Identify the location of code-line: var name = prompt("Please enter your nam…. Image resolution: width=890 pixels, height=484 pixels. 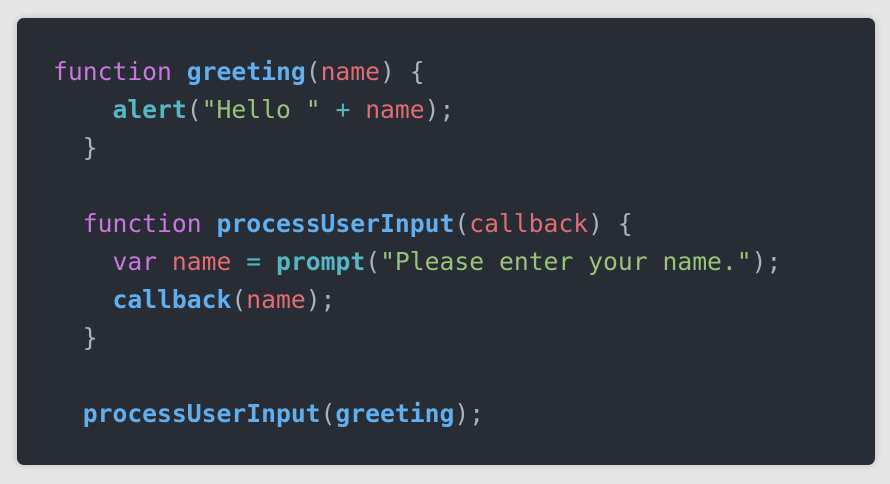
(417, 262).